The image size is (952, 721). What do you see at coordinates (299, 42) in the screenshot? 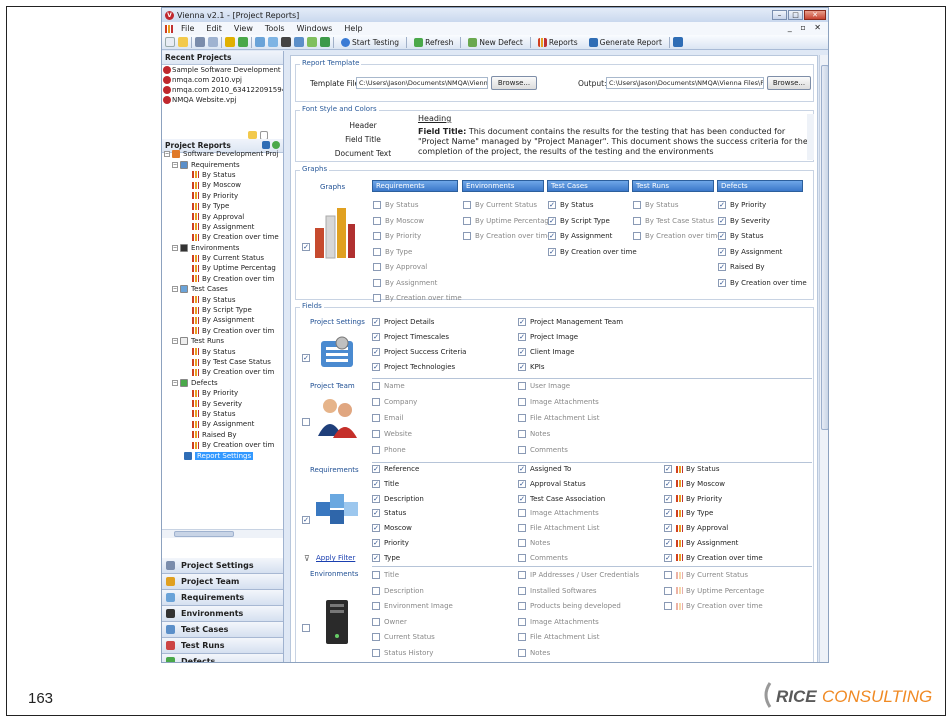
I see `test-runs-icon` at bounding box center [299, 42].